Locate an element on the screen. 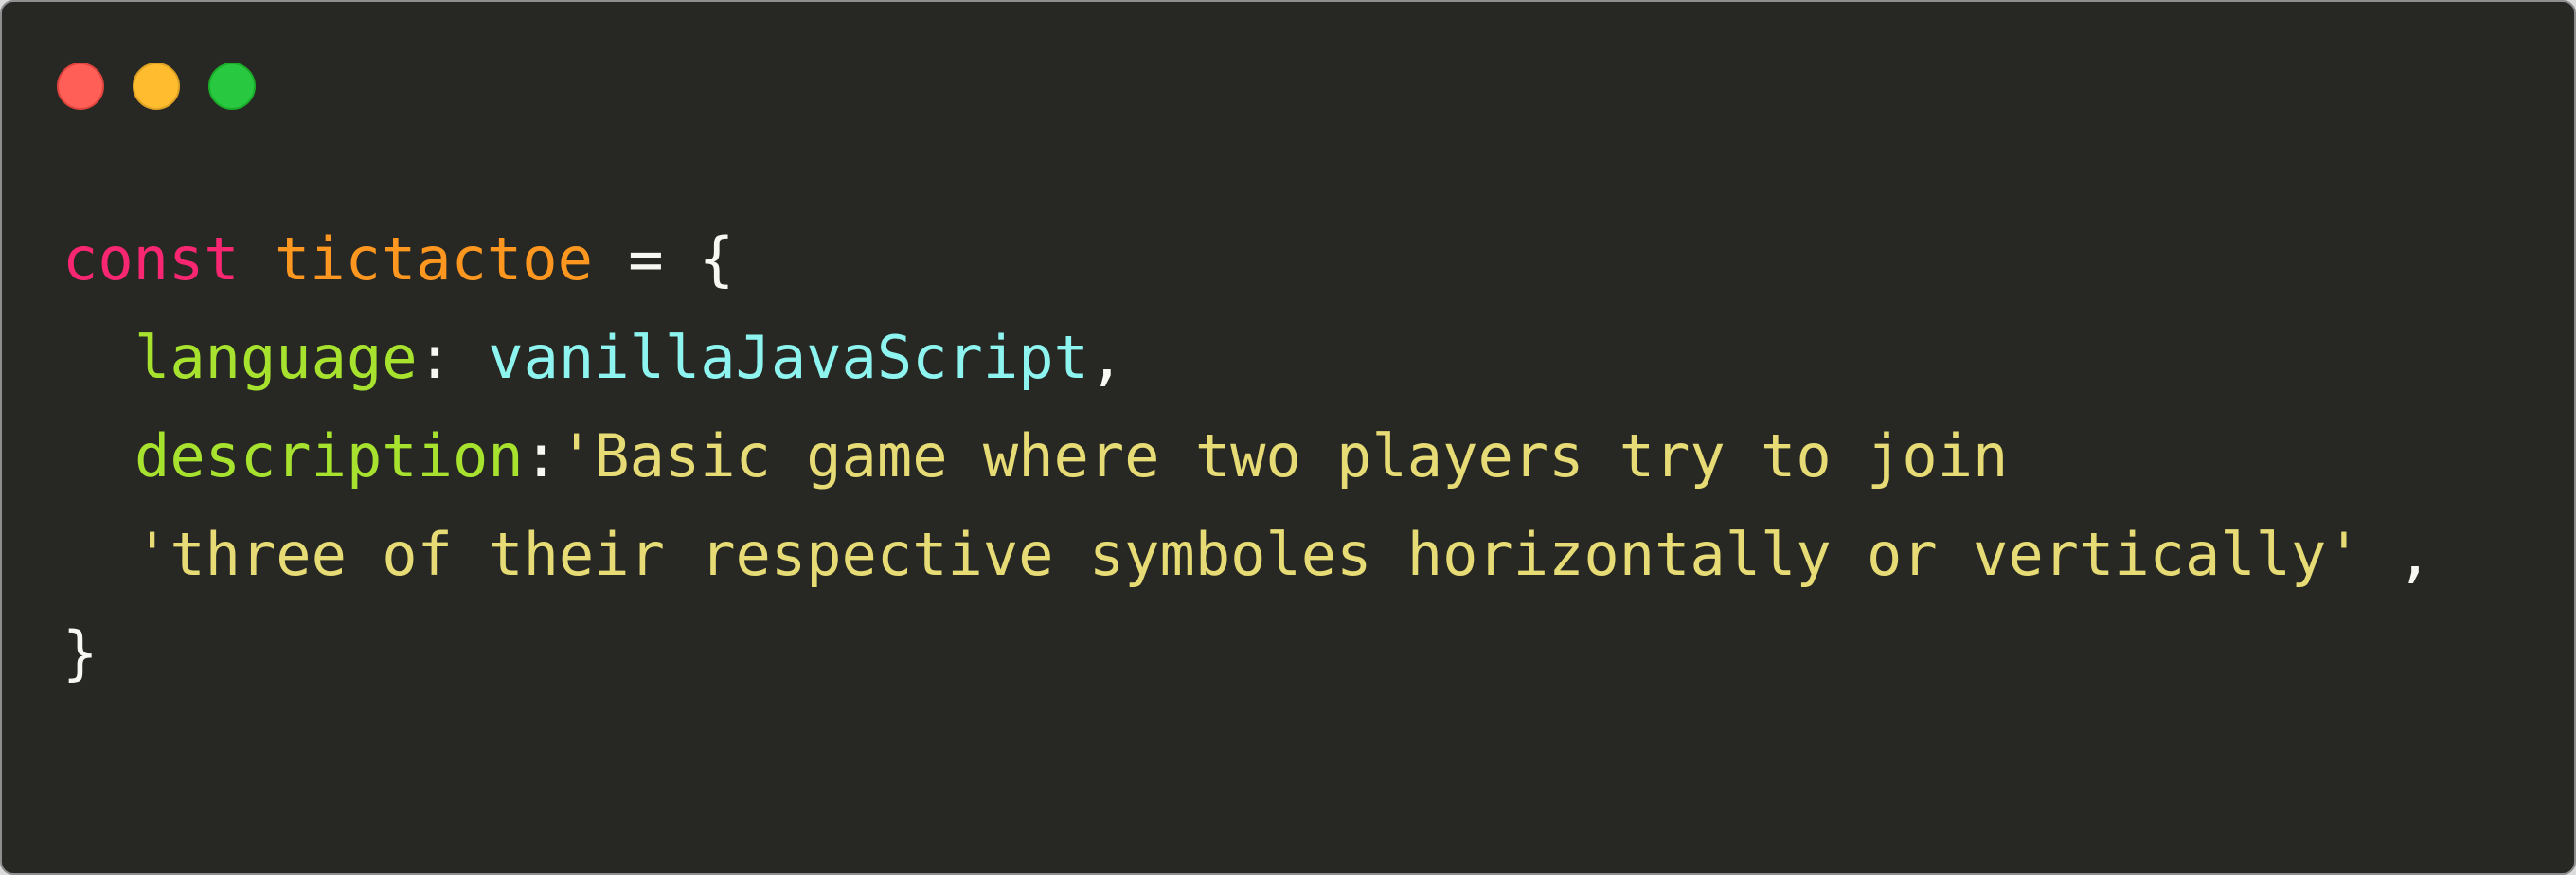  minimize-button is located at coordinates (156, 86).